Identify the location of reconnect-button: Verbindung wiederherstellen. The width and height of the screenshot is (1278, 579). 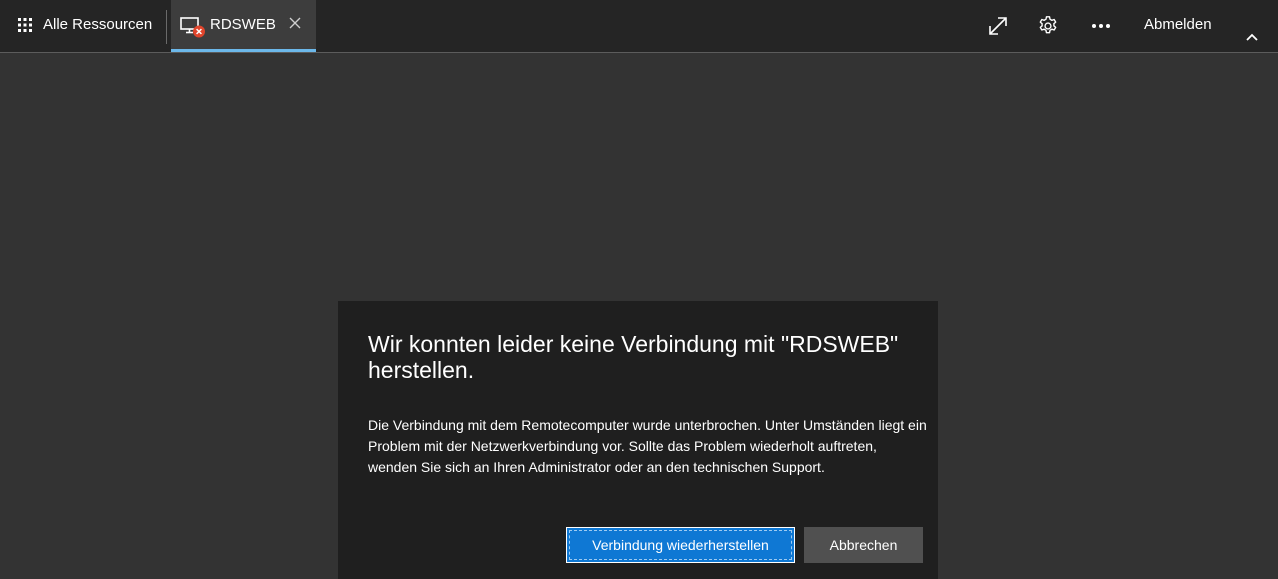
(680, 545).